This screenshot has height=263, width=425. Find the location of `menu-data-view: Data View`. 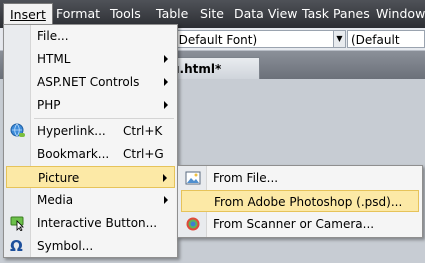

menu-data-view: Data View is located at coordinates (265, 14).